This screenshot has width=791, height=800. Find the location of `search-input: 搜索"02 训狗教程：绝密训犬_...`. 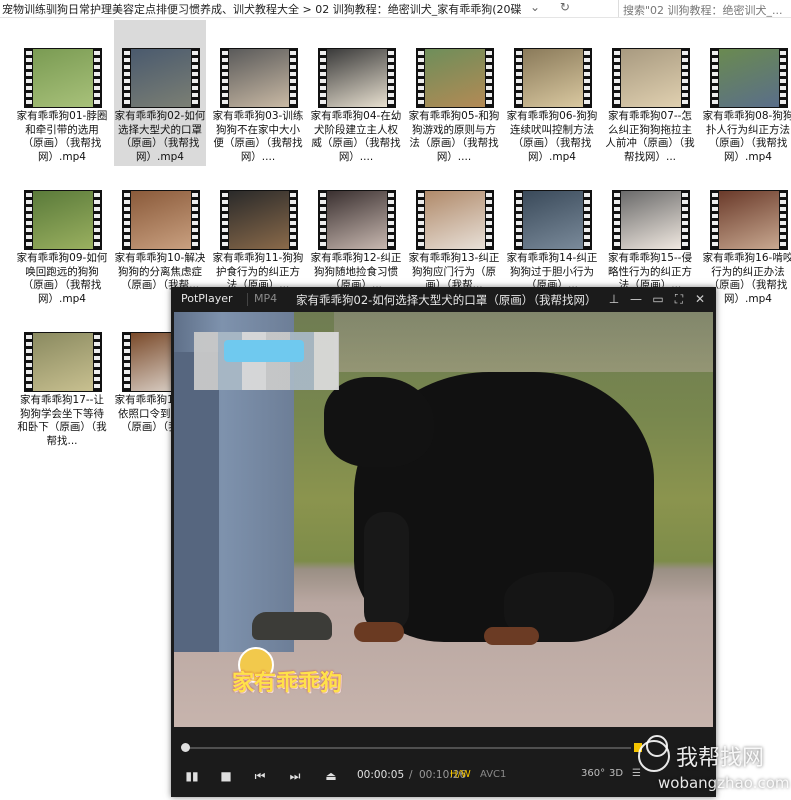

search-input: 搜索"02 训狗教程：绝密训犬_... is located at coordinates (704, 8).